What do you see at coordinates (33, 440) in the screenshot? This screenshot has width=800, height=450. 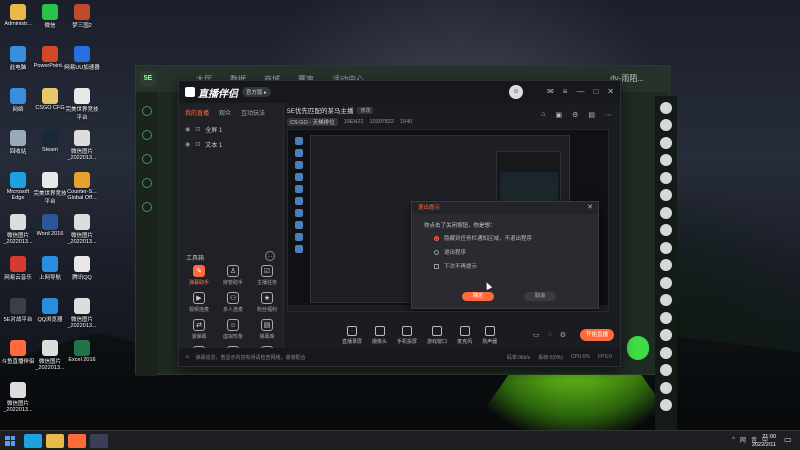 I see `taskbar-edge-icon` at bounding box center [33, 440].